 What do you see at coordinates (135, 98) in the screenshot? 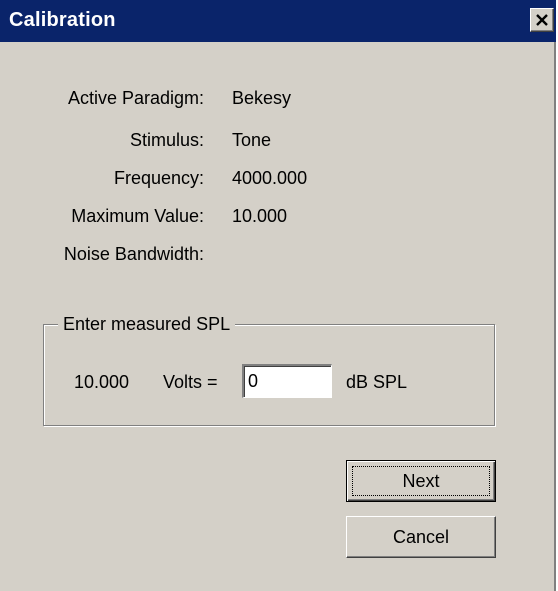
I see `active-paradigm-label: Active Paradigm:` at bounding box center [135, 98].